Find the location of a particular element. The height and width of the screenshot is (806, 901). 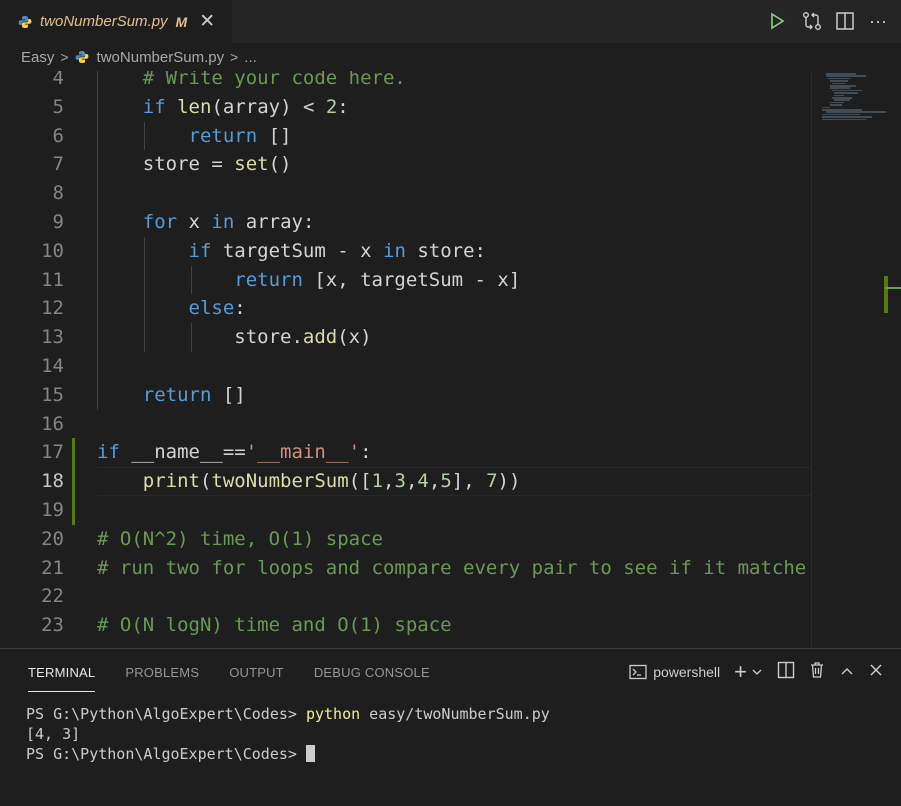

code-line: 20 # O(N^2) time, O(1) space is located at coordinates (405, 539).